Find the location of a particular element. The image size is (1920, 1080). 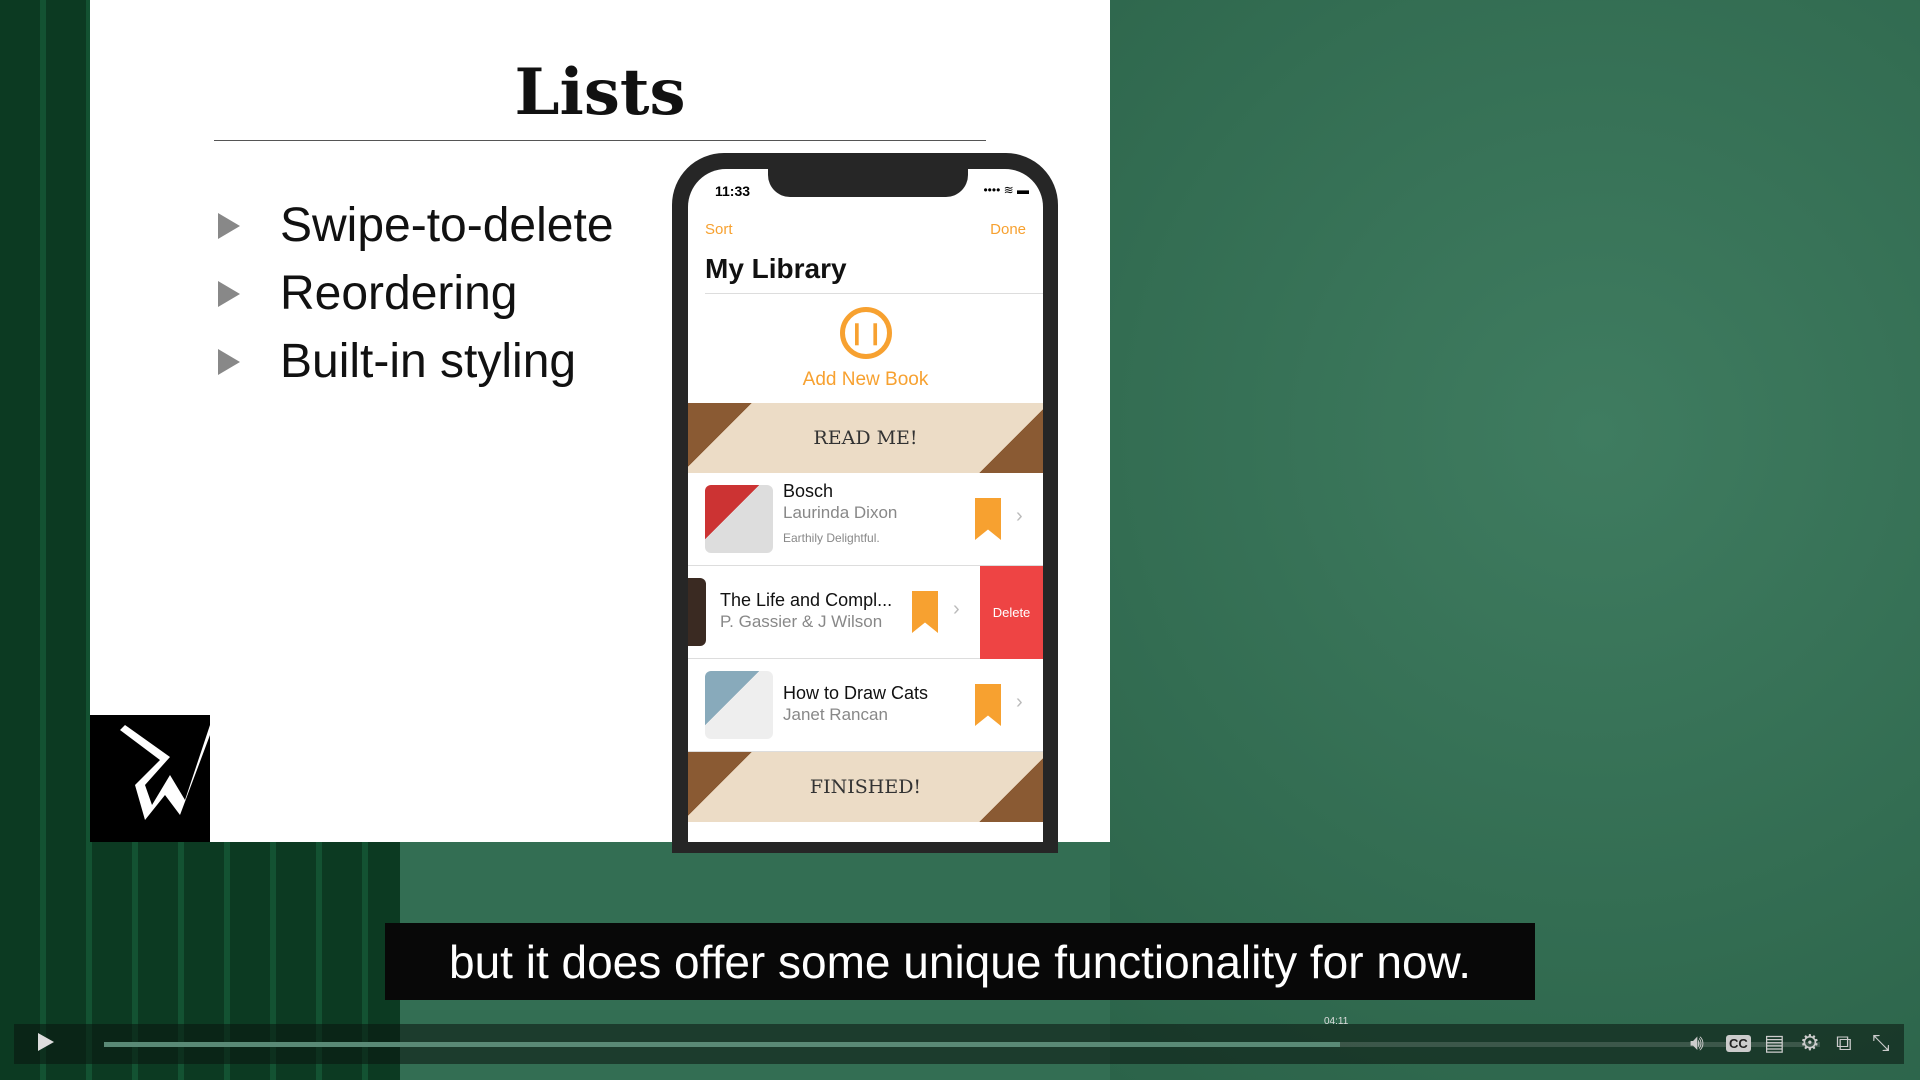

play-icon is located at coordinates (46, 1042).